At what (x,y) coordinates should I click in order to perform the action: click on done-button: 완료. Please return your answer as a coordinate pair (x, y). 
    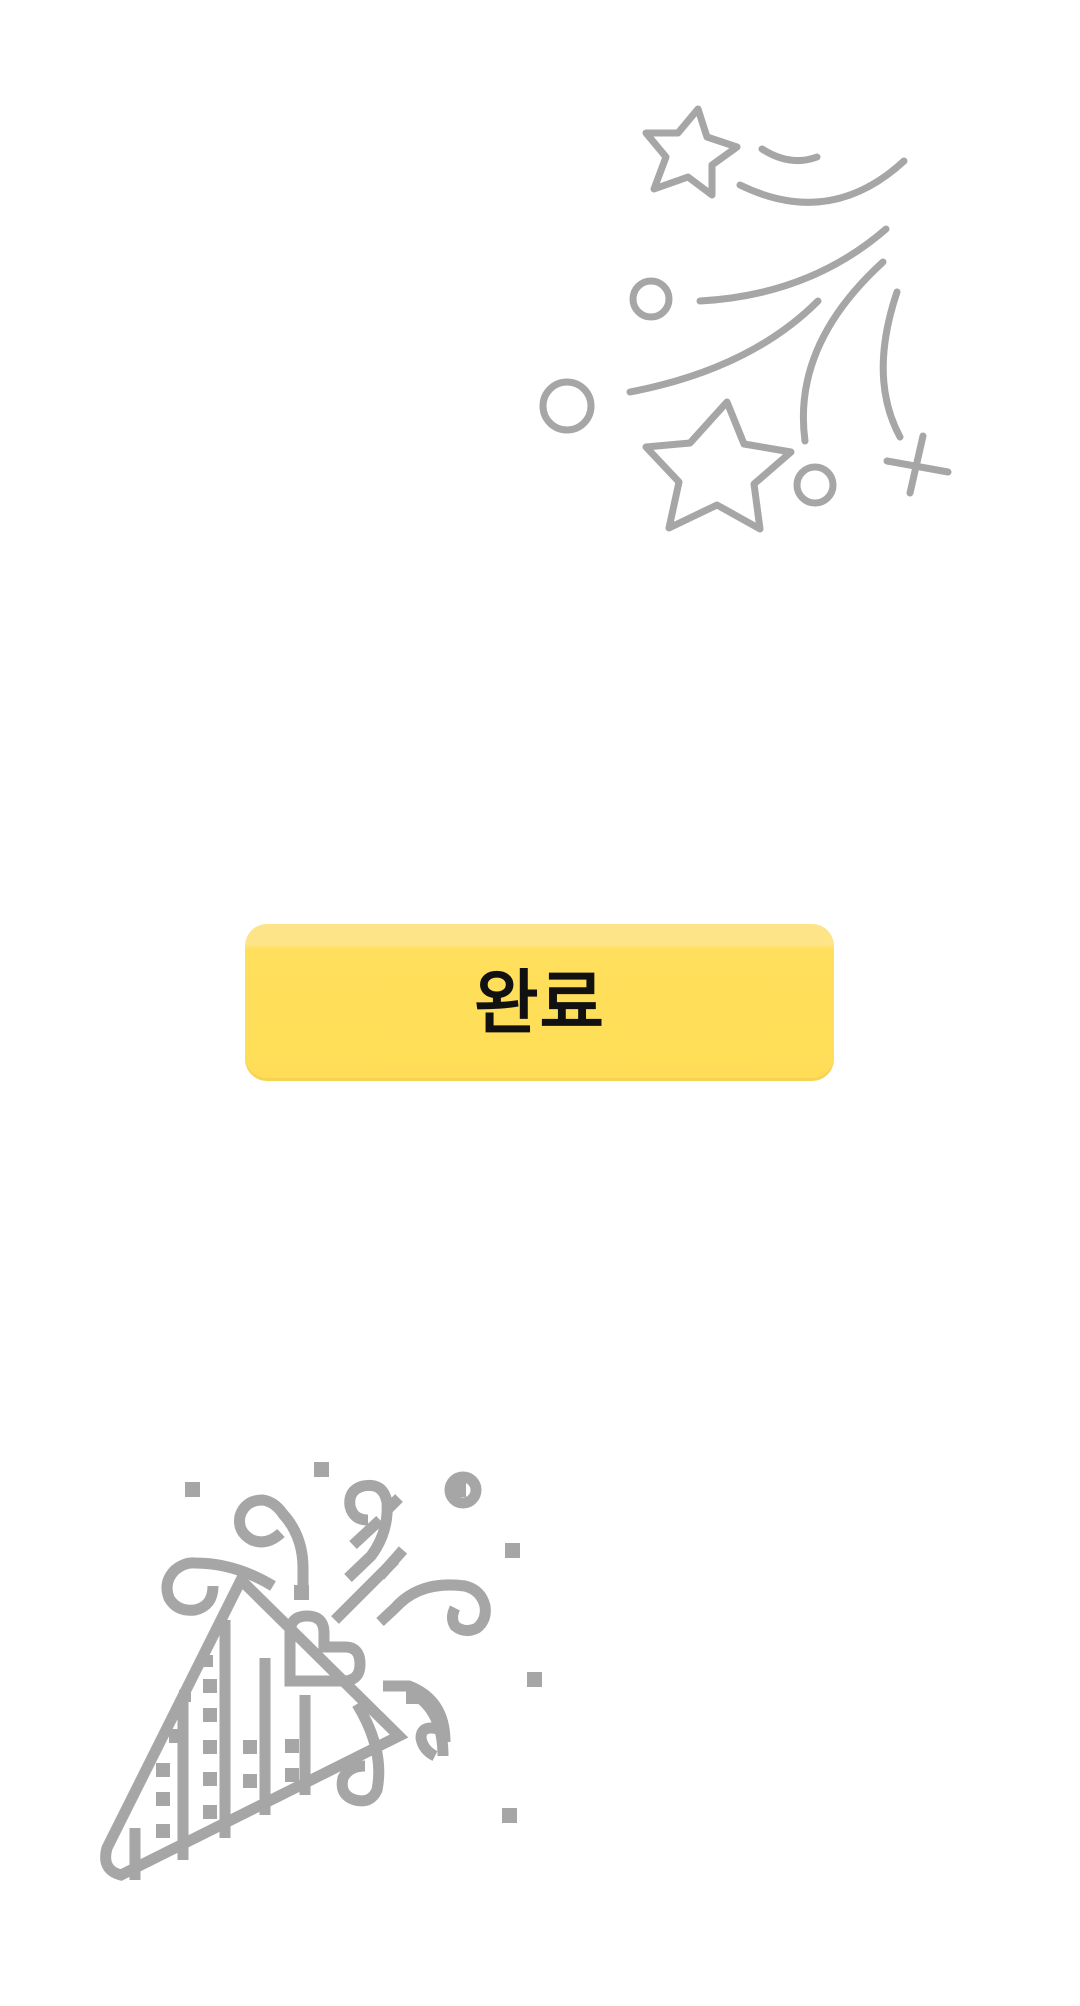
    Looking at the image, I should click on (539, 1002).